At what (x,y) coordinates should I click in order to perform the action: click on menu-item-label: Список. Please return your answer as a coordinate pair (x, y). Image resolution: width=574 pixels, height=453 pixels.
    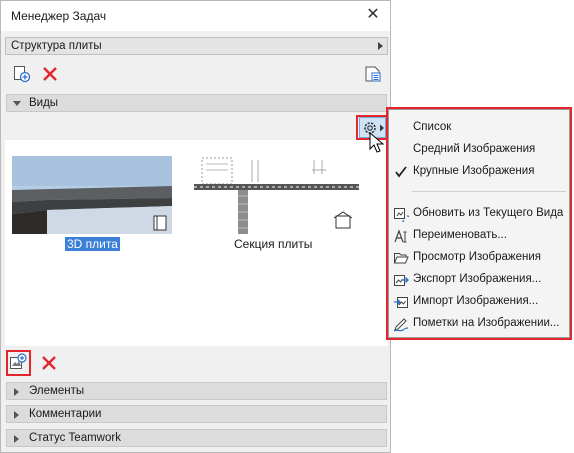
    Looking at the image, I should click on (432, 127).